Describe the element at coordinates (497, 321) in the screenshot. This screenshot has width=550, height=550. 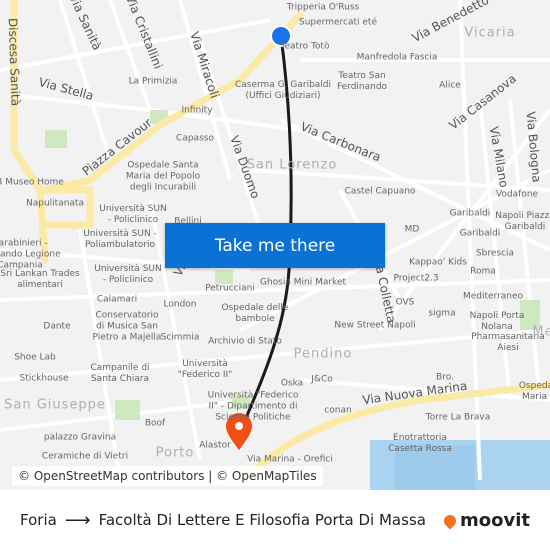
I see `poi-label: Napoli Porta Nolana` at that location.